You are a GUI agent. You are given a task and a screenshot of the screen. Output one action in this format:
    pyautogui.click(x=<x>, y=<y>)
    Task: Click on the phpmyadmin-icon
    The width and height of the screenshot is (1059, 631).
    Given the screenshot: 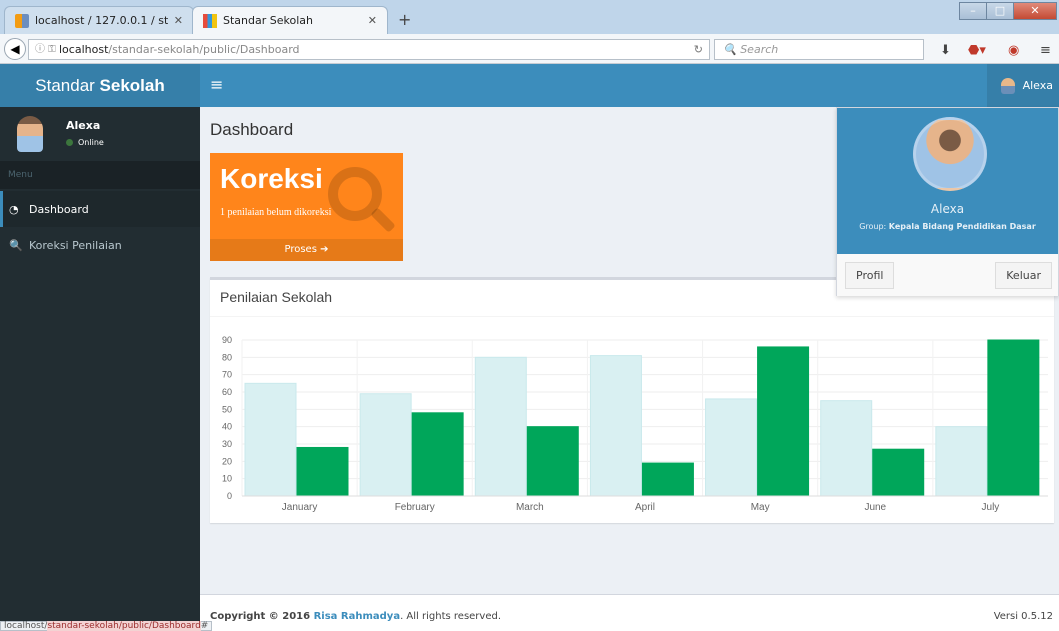 What is the action you would take?
    pyautogui.click(x=22, y=20)
    